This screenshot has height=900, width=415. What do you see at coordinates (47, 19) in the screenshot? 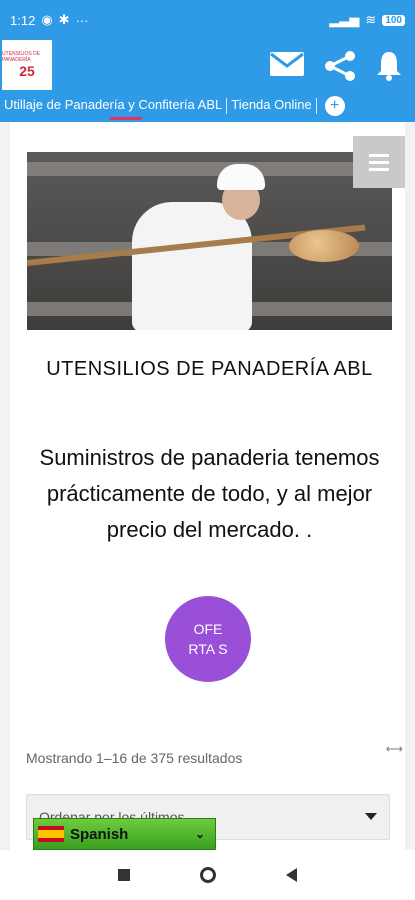
I see `whatsapp-icon: ◉` at bounding box center [47, 19].